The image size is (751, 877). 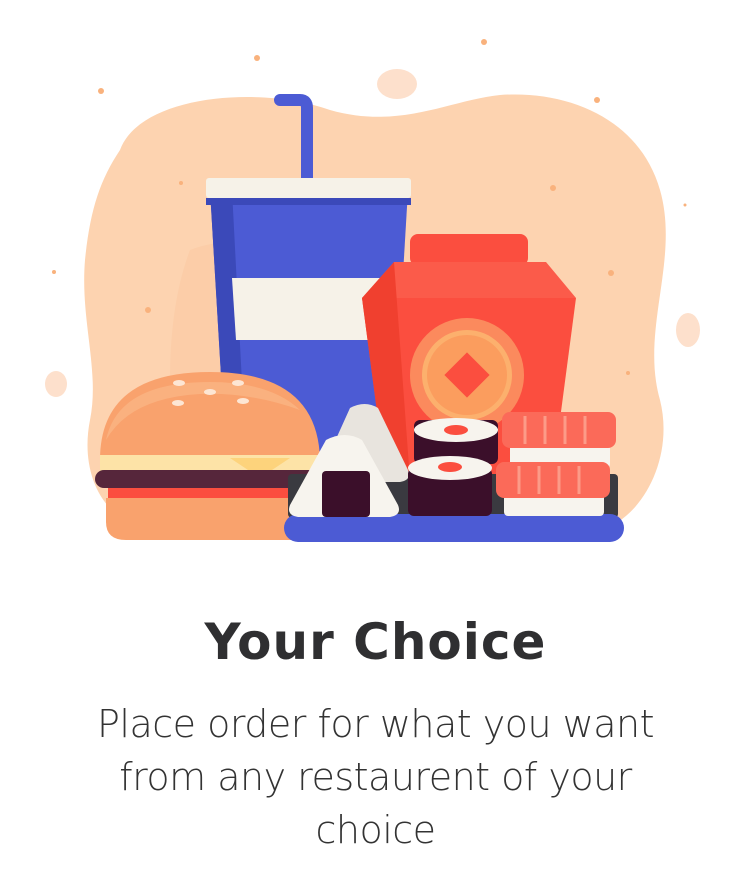 What do you see at coordinates (453, 467) in the screenshot?
I see `sushi-roll-icon` at bounding box center [453, 467].